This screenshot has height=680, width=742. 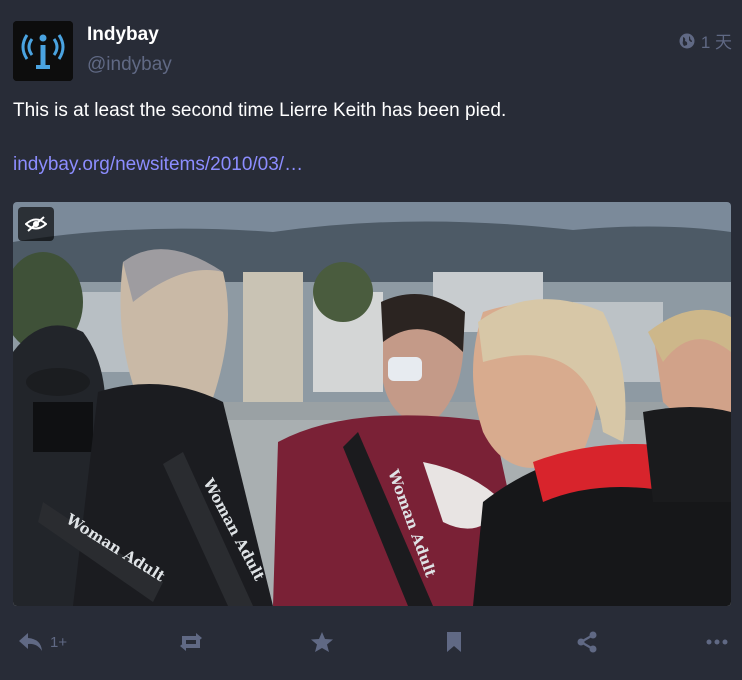 I want to click on reply-icon, so click(x=30, y=642).